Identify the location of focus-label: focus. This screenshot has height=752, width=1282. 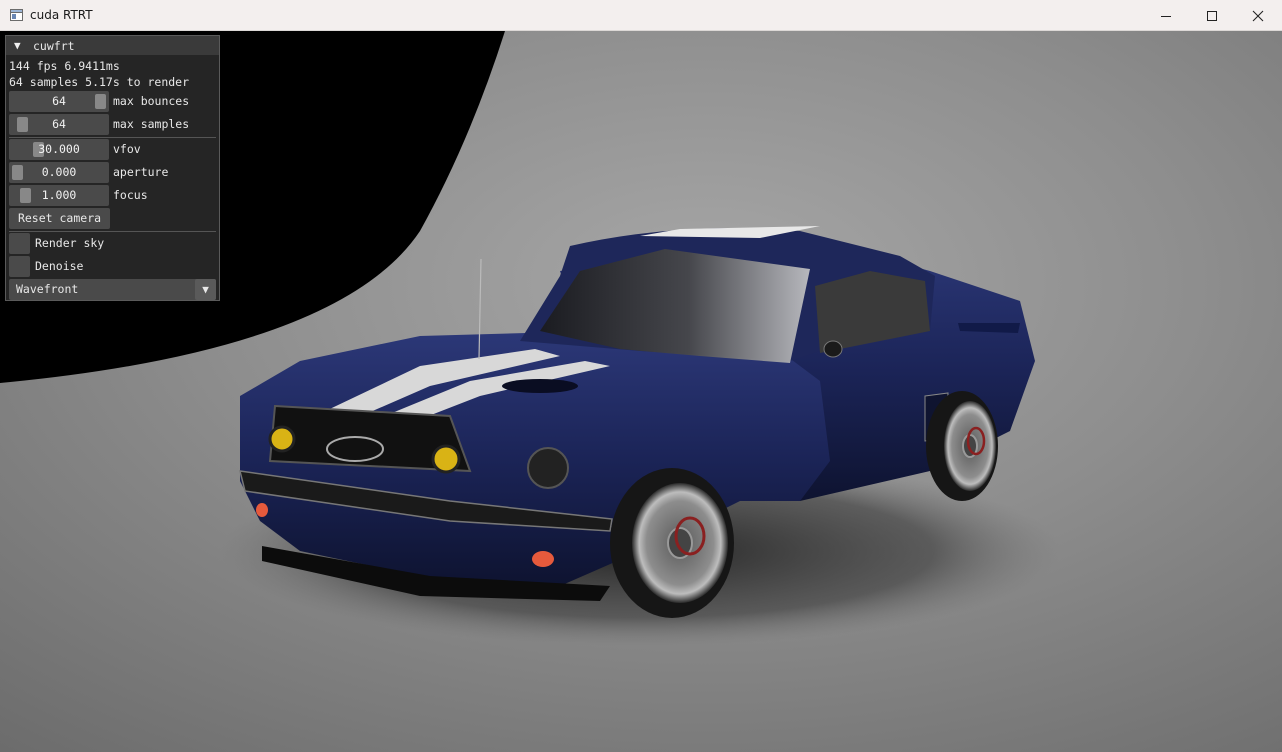
(130, 195).